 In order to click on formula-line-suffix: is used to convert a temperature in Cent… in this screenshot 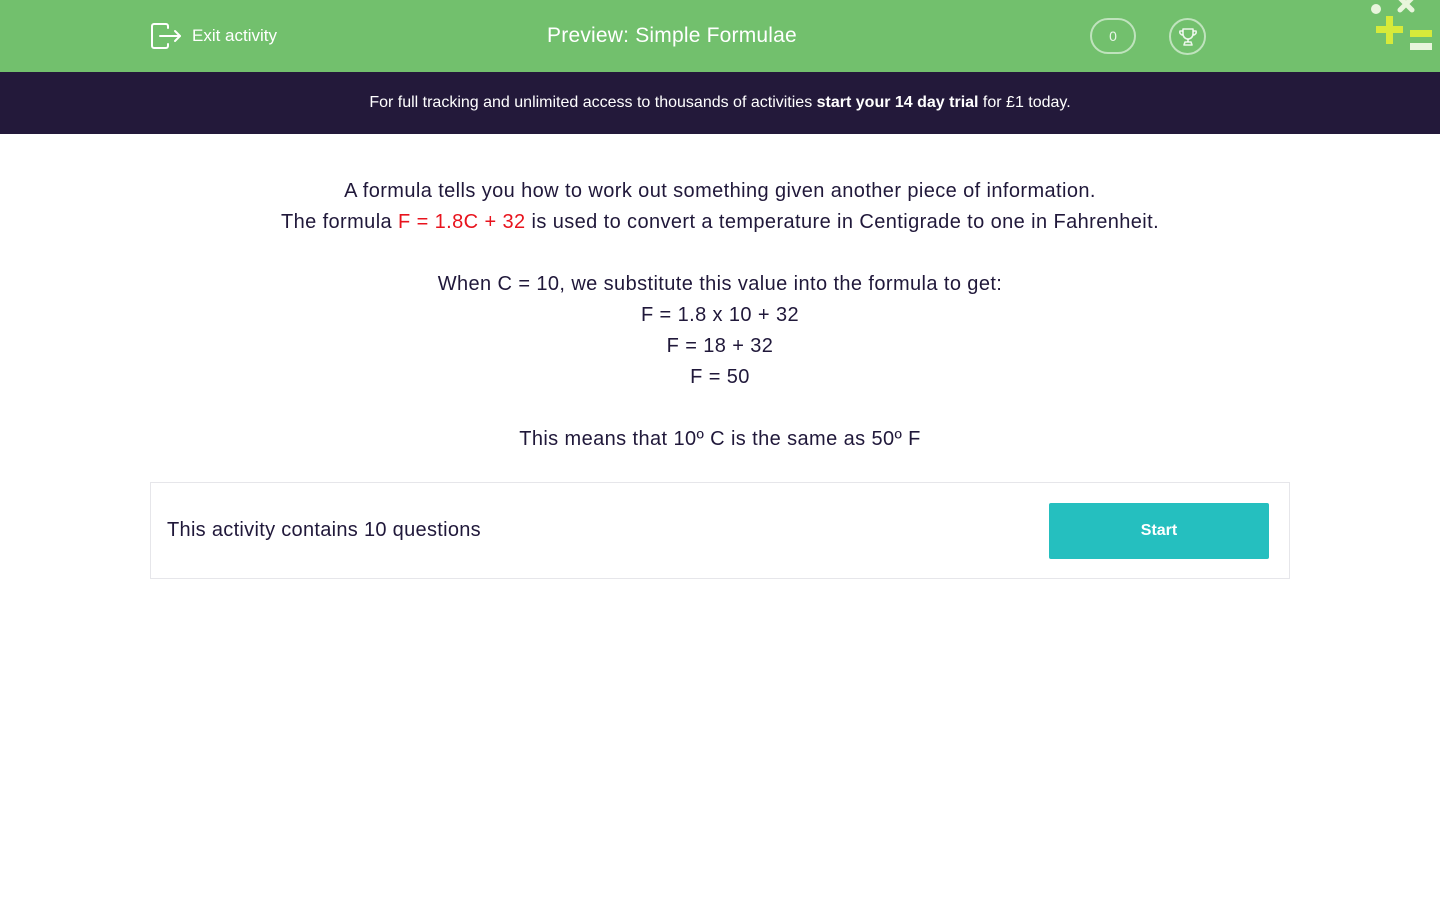, I will do `click(842, 222)`.